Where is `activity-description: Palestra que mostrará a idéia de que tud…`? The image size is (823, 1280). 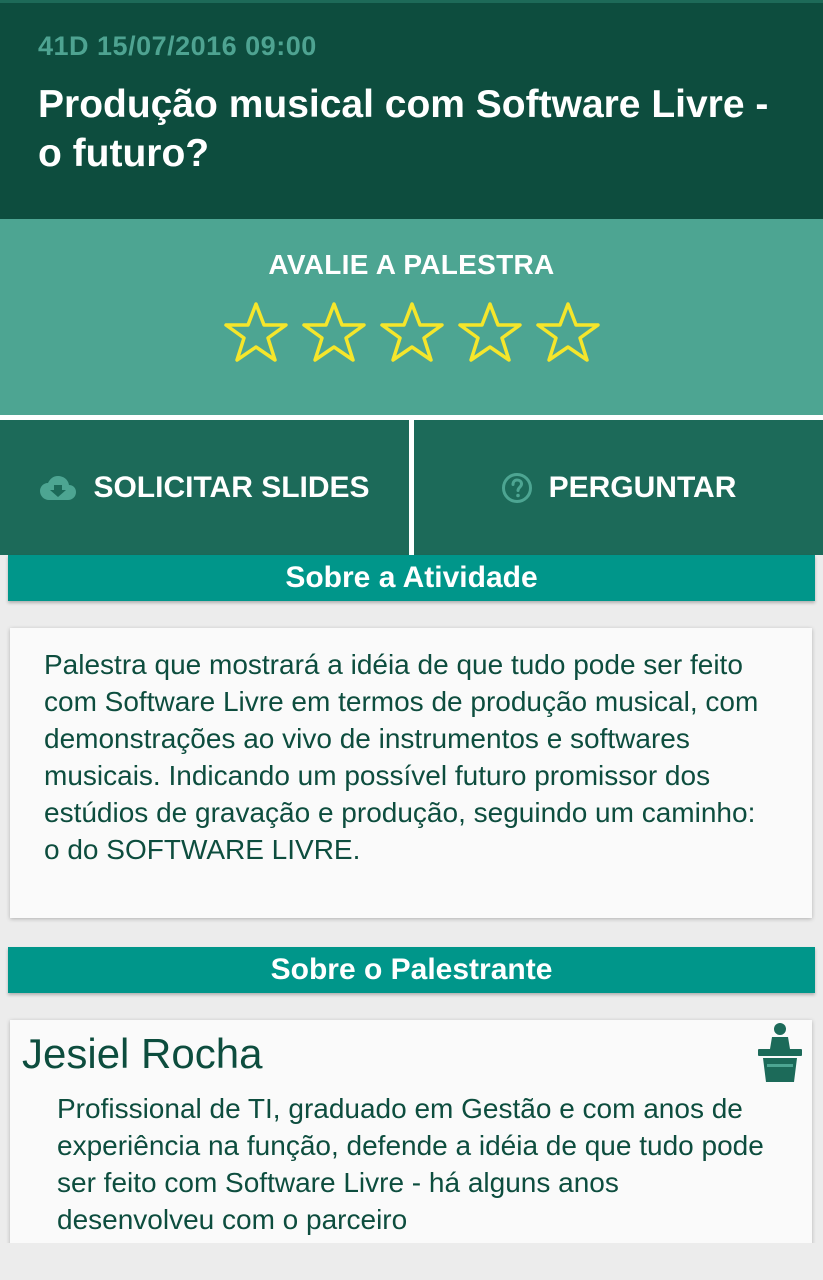
activity-description: Palestra que mostrará a idéia de que tud… is located at coordinates (401, 757).